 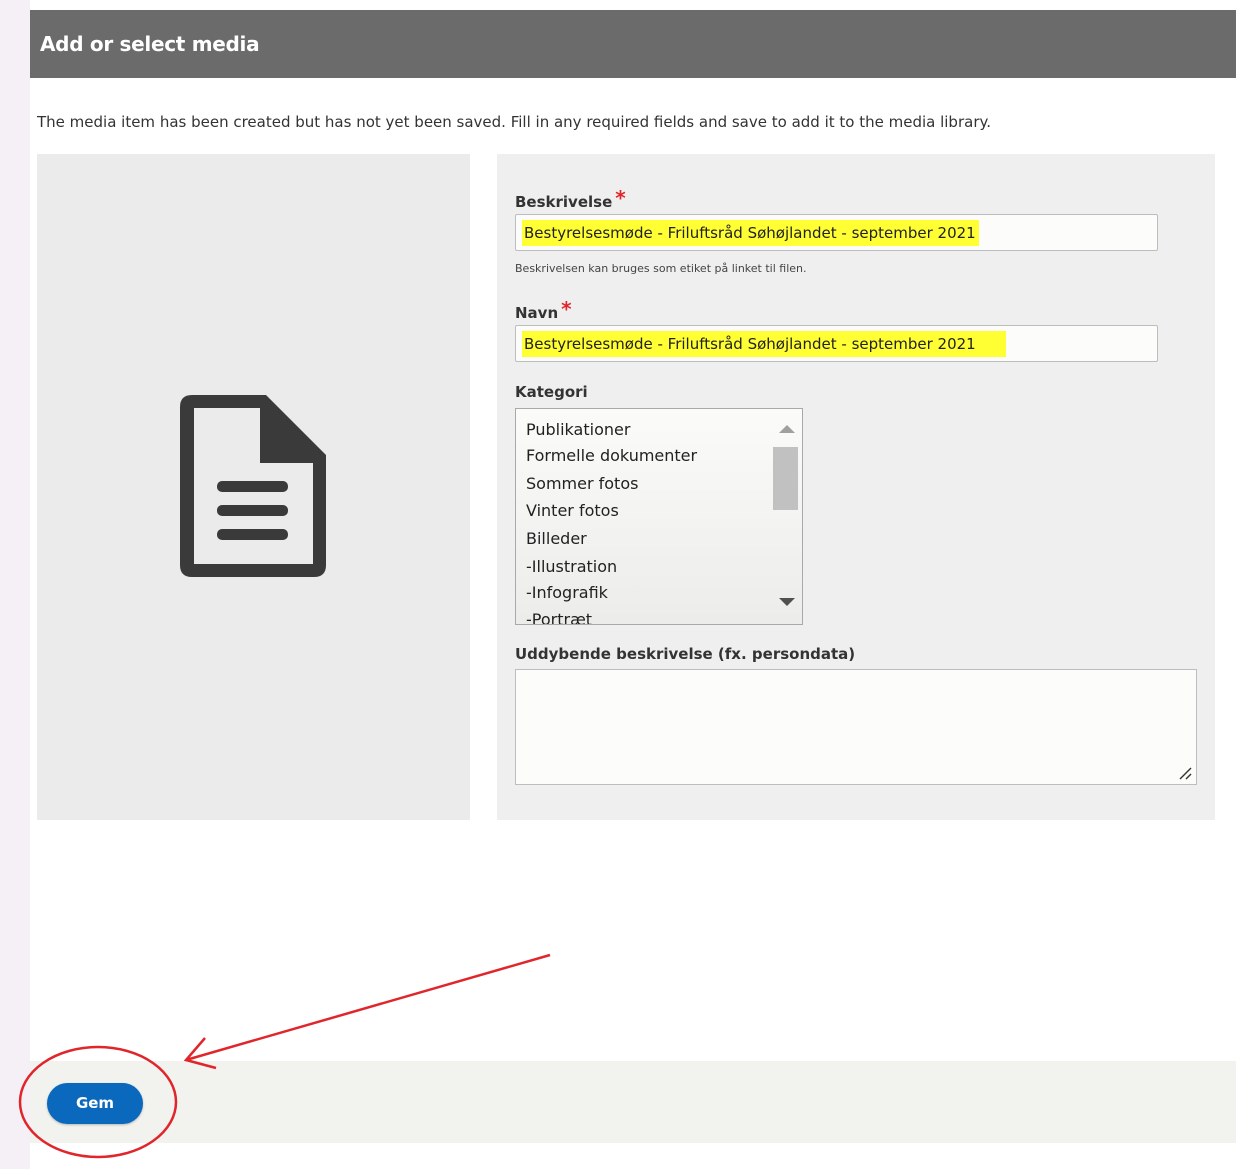 What do you see at coordinates (856, 727) in the screenshot?
I see `details-textarea` at bounding box center [856, 727].